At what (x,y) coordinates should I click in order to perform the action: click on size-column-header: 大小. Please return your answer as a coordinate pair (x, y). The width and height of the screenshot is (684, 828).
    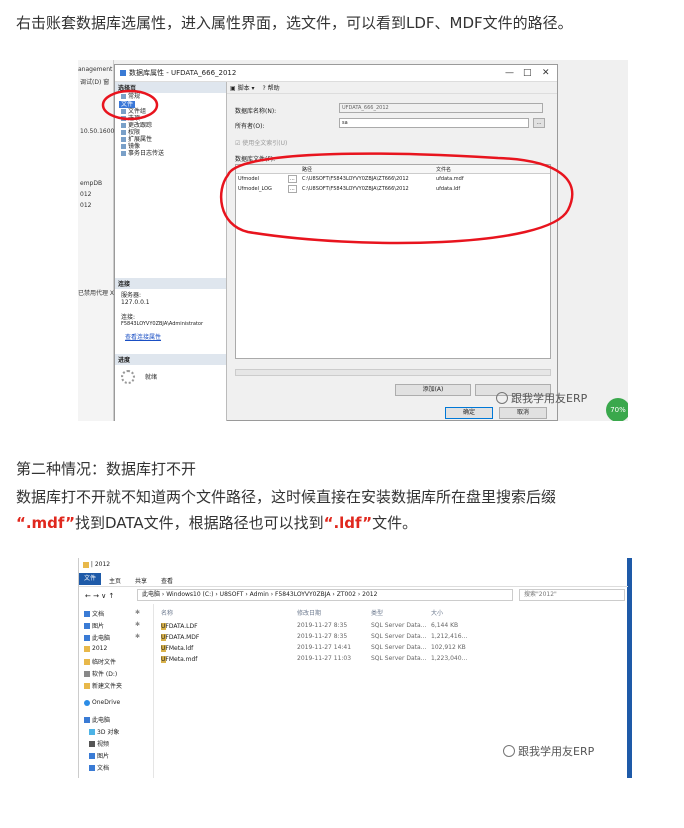
    Looking at the image, I should click on (437, 612).